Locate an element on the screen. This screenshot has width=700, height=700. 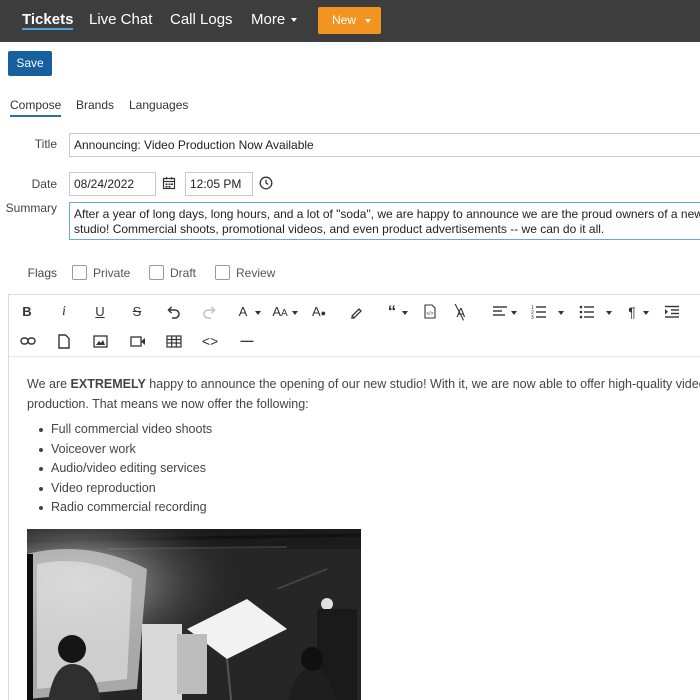
studio-photo-illustration is located at coordinates (194, 614).